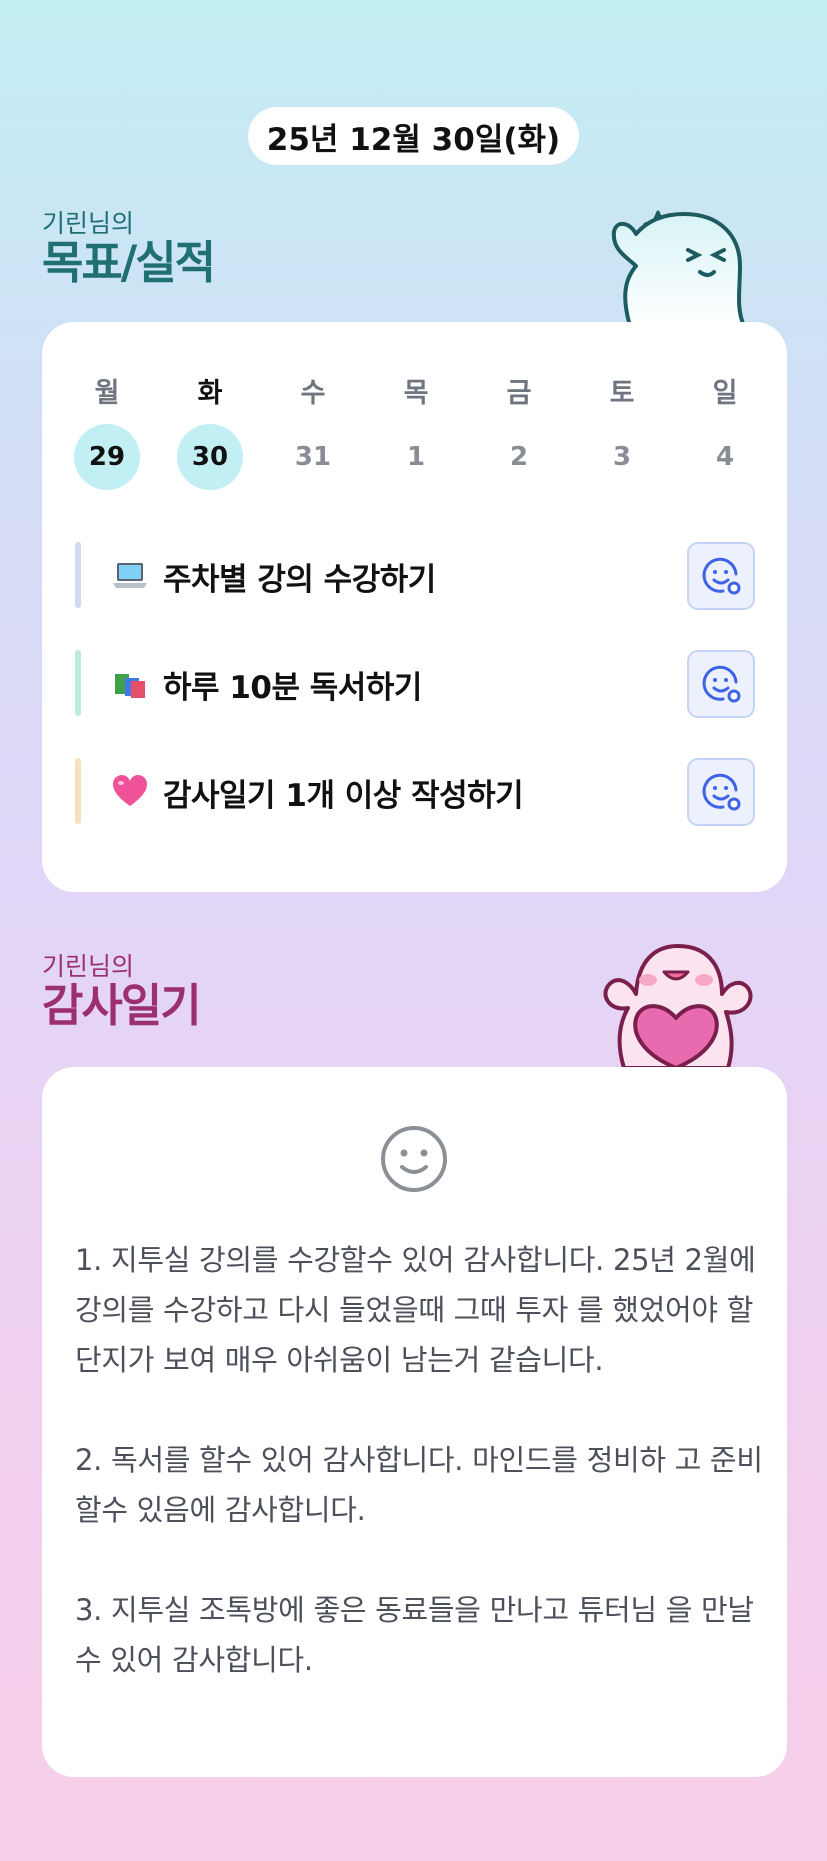 The width and height of the screenshot is (827, 1861). What do you see at coordinates (678, 1006) in the screenshot?
I see `mascot-heart-icon` at bounding box center [678, 1006].